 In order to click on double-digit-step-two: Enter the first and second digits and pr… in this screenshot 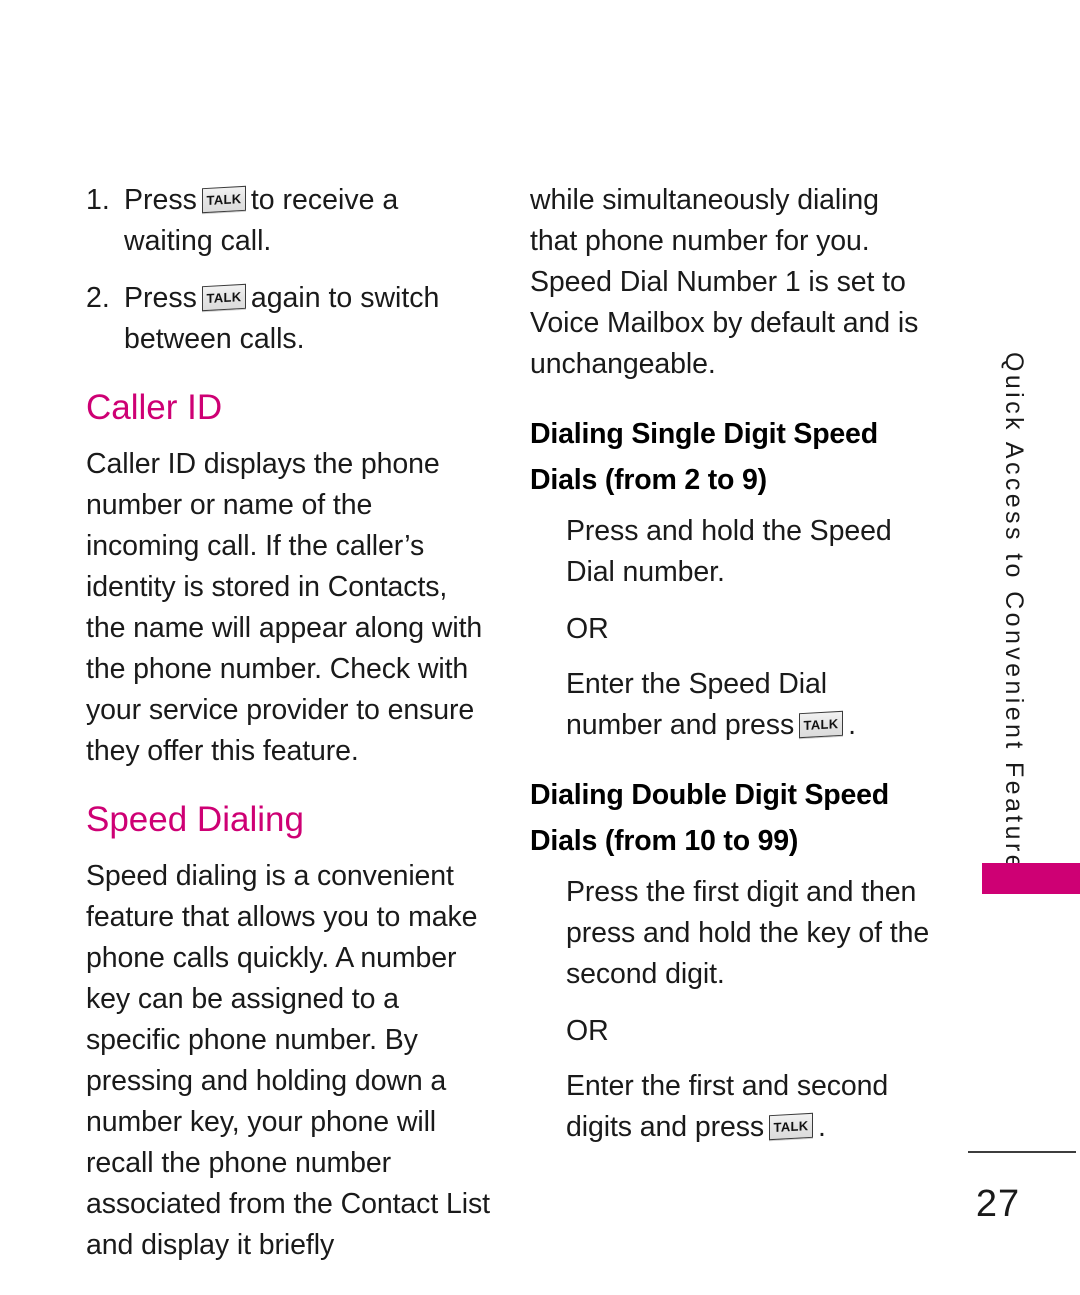, I will do `click(748, 1107)`.